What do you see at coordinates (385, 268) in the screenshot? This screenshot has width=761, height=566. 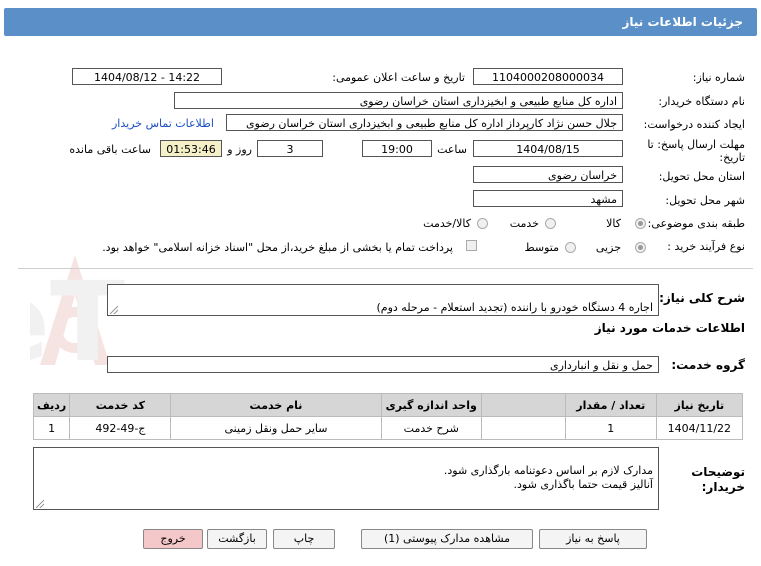 I see `section-divider` at bounding box center [385, 268].